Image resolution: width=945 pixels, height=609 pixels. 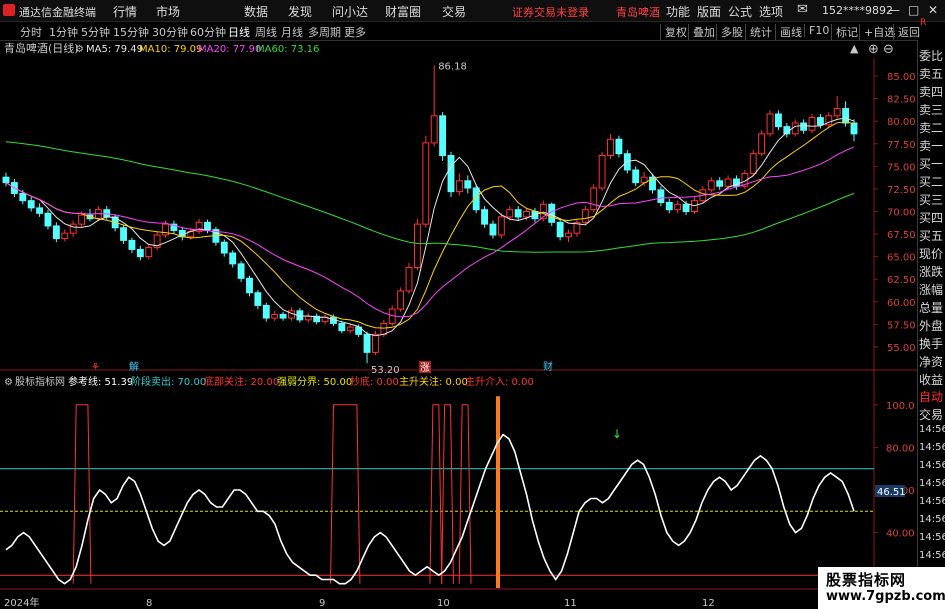 What do you see at coordinates (454, 11) in the screenshot?
I see `menu-jiaoyi: 交易` at bounding box center [454, 11].